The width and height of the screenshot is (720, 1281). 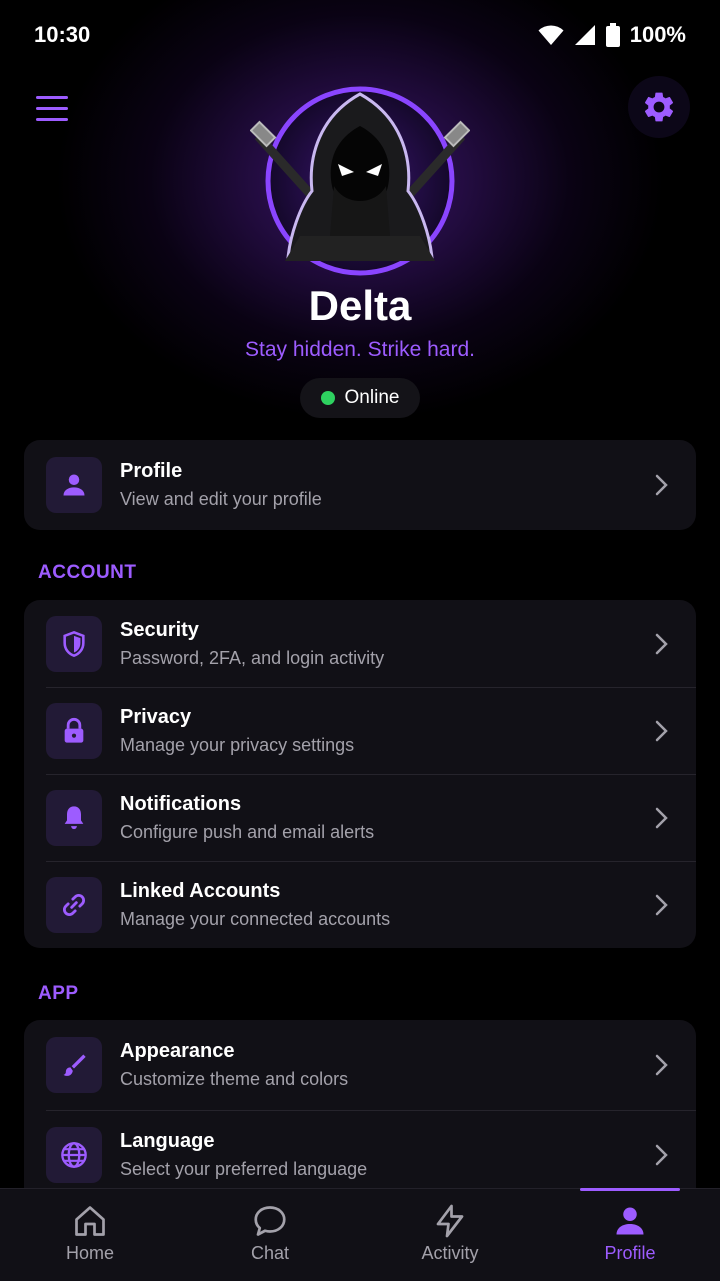 I want to click on battery-percent: 100%, so click(x=657, y=34).